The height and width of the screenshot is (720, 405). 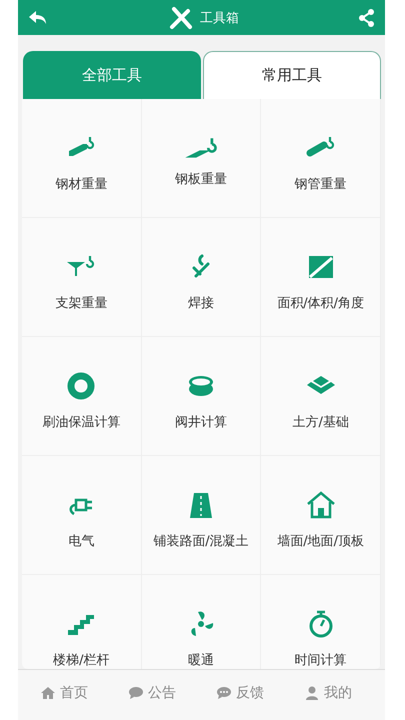 What do you see at coordinates (367, 17) in the screenshot?
I see `share-icon` at bounding box center [367, 17].